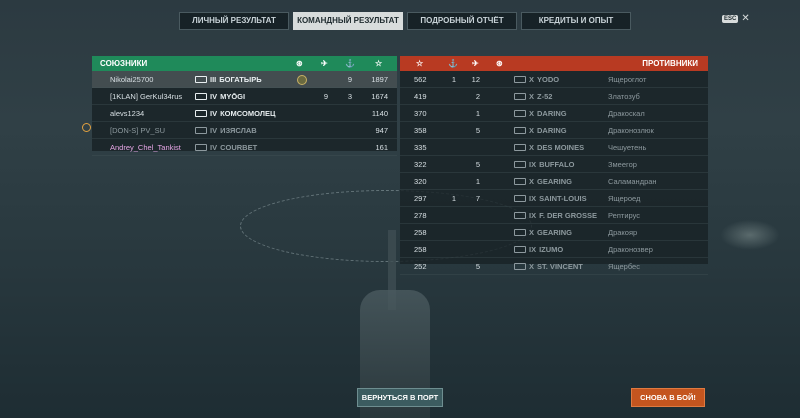  What do you see at coordinates (86, 127) in the screenshot?
I see `clan-icon` at bounding box center [86, 127].